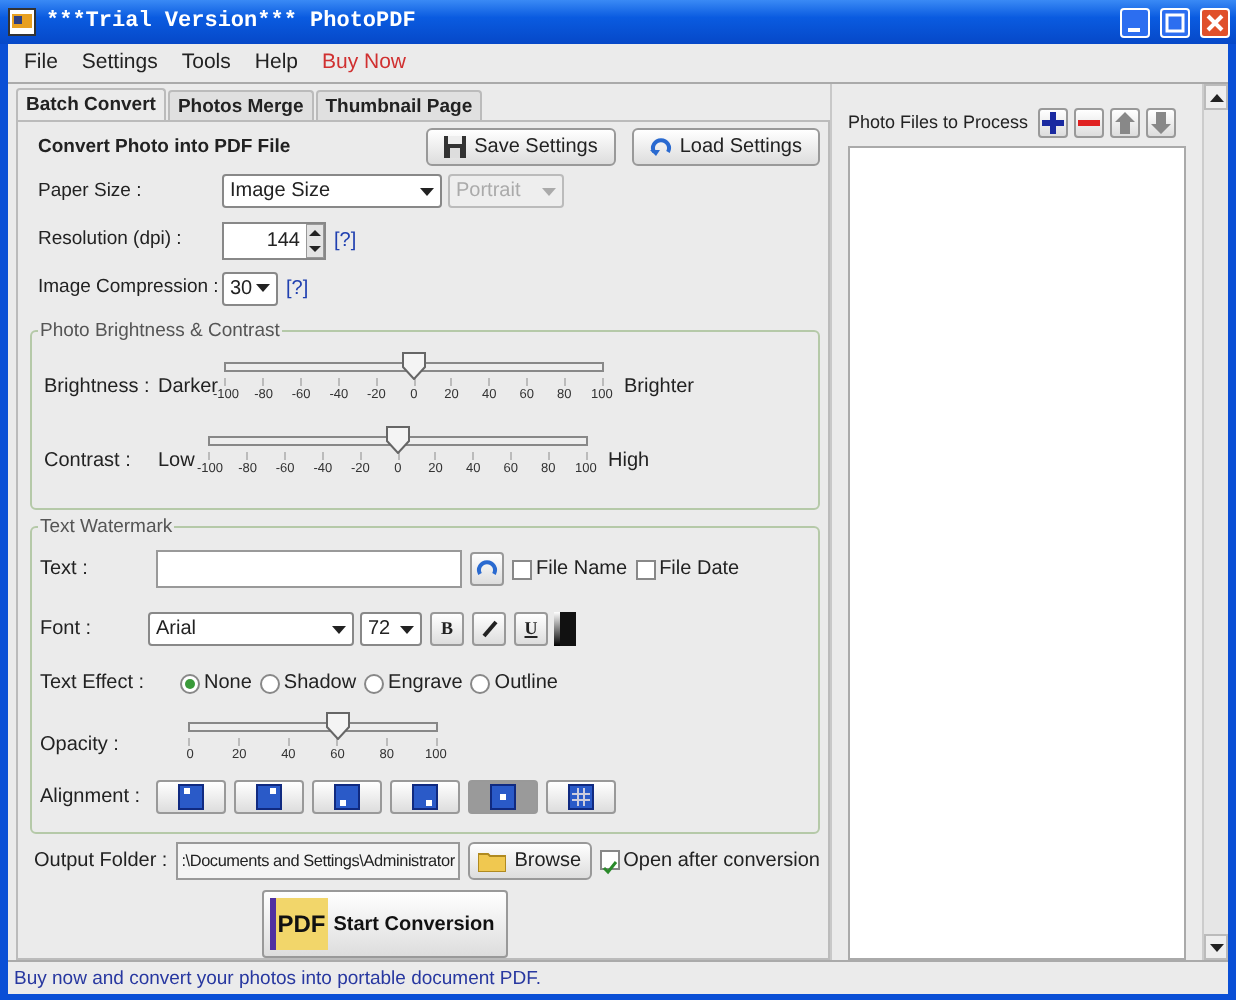 Image resolution: width=1236 pixels, height=1000 pixels. What do you see at coordinates (531, 629) in the screenshot?
I see `underline-button: U` at bounding box center [531, 629].